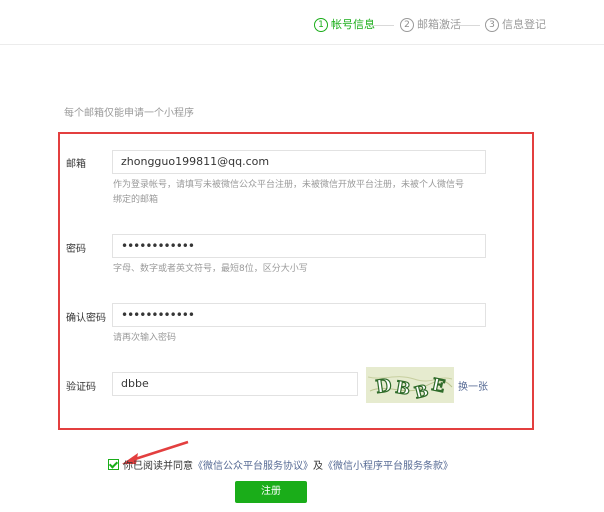  I want to click on captcha-input: dbbe, so click(235, 384).